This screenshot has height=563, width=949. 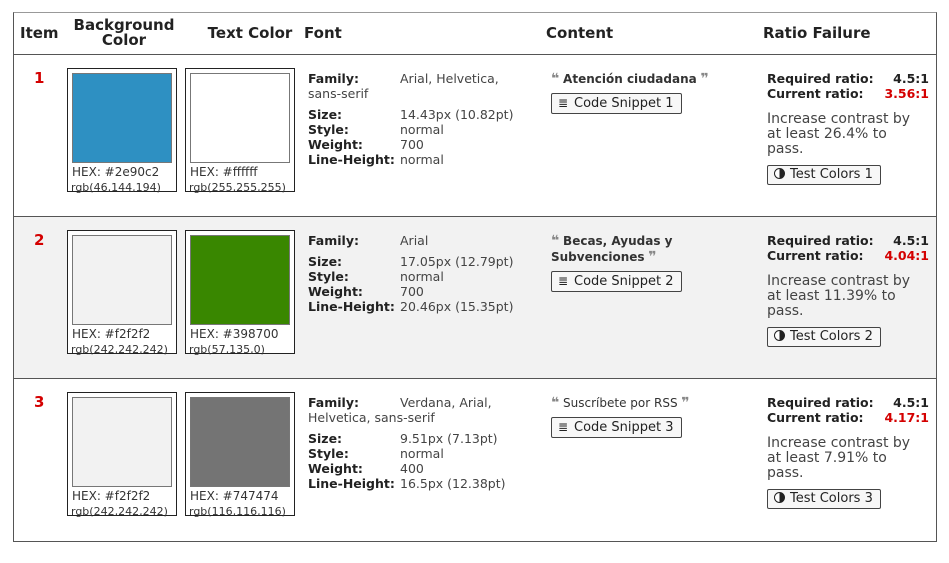 What do you see at coordinates (624, 427) in the screenshot?
I see `code-snippet-label: Code Snippet 3` at bounding box center [624, 427].